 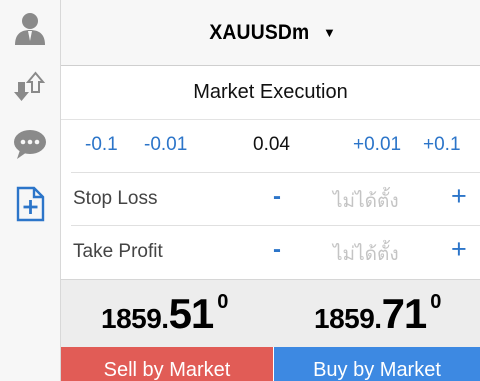 I want to click on take-profit-decrease-button: -, so click(x=277, y=250).